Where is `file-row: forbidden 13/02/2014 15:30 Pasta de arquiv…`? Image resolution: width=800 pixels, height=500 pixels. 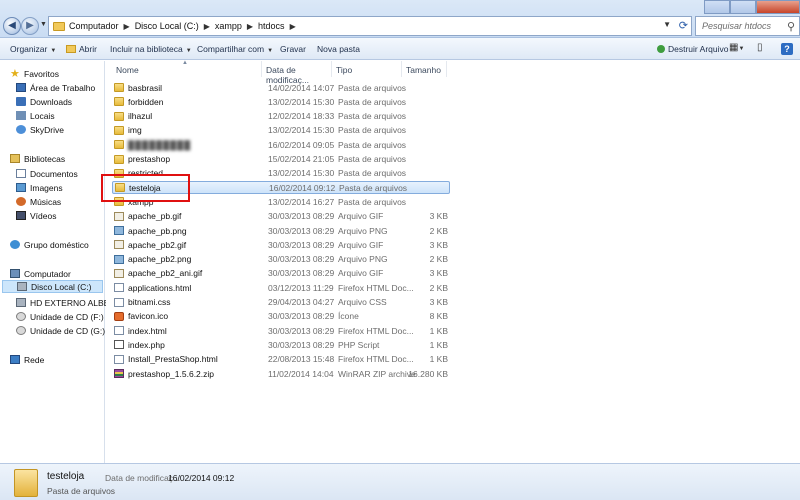
file-row: forbidden 13/02/2014 15:30 Pasta de arquiv… is located at coordinates (281, 101).